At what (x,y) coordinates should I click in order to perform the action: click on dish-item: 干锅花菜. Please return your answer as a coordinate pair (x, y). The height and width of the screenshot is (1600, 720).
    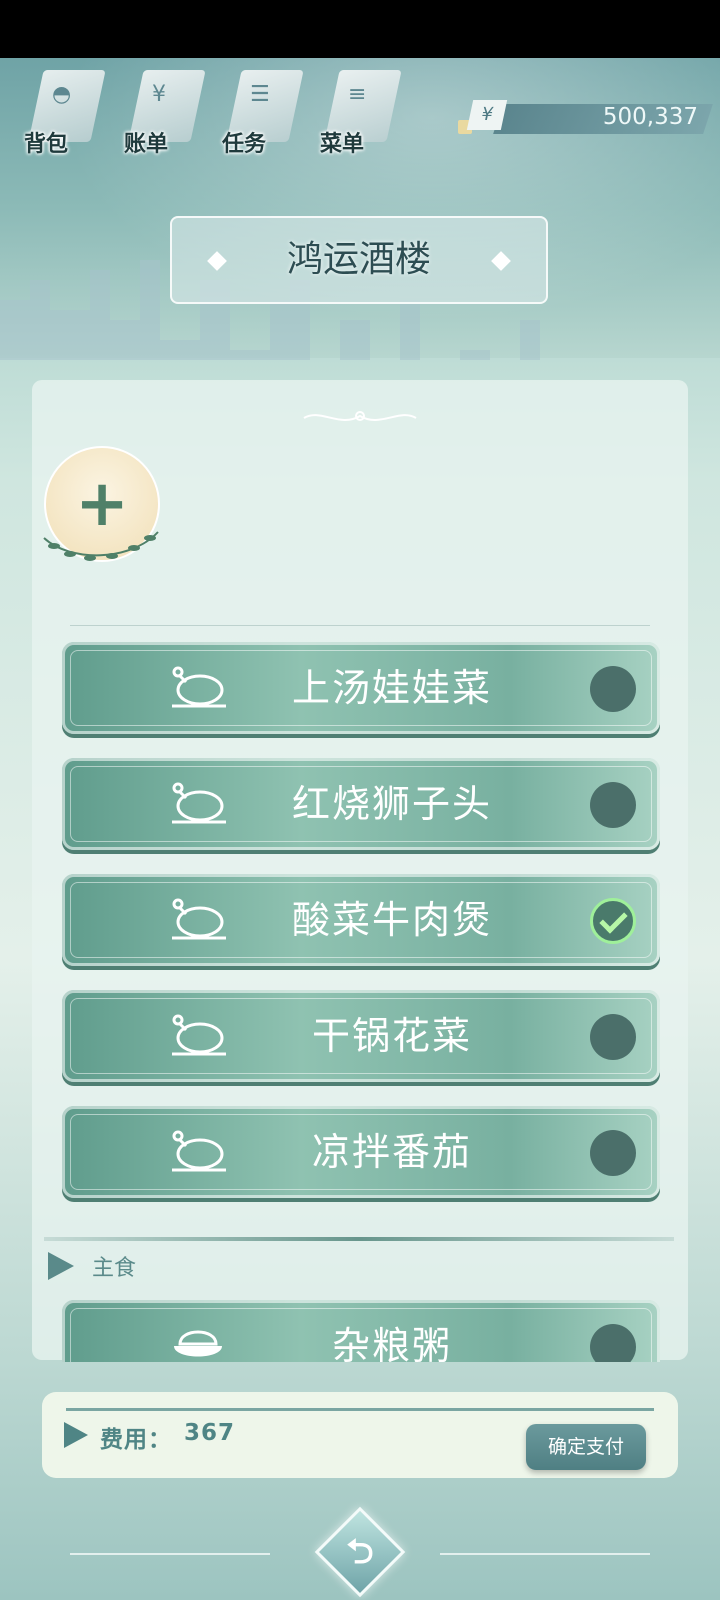
    Looking at the image, I should click on (361, 1036).